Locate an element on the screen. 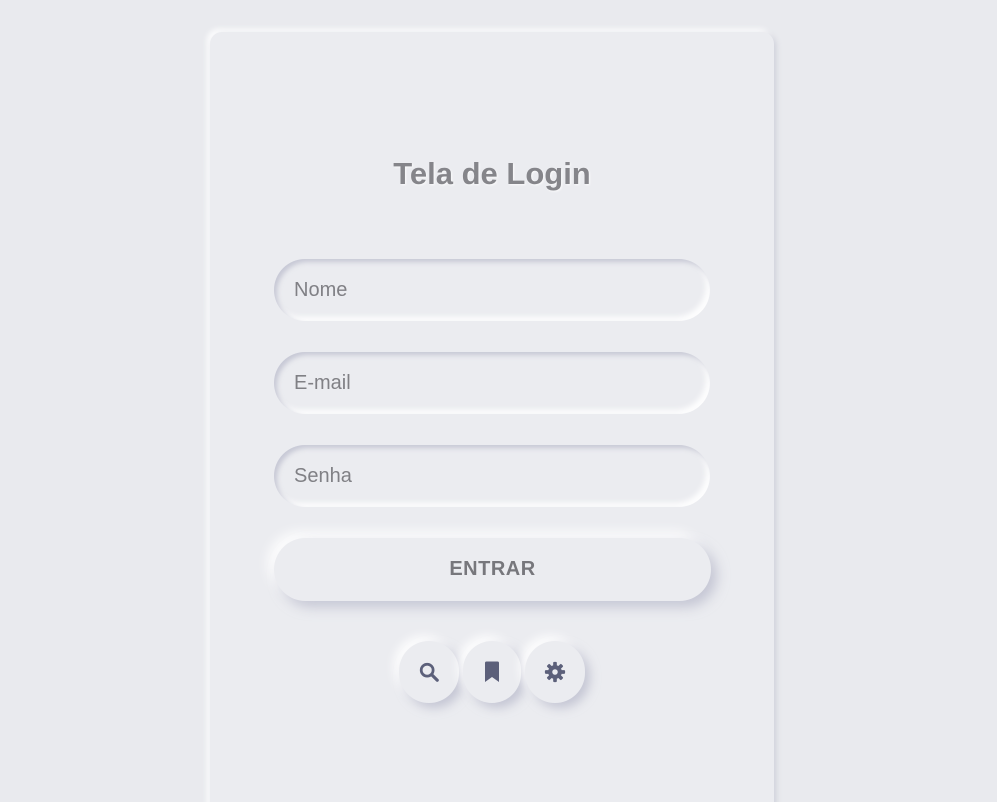 The height and width of the screenshot is (802, 997). email-field-wrapper is located at coordinates (492, 383).